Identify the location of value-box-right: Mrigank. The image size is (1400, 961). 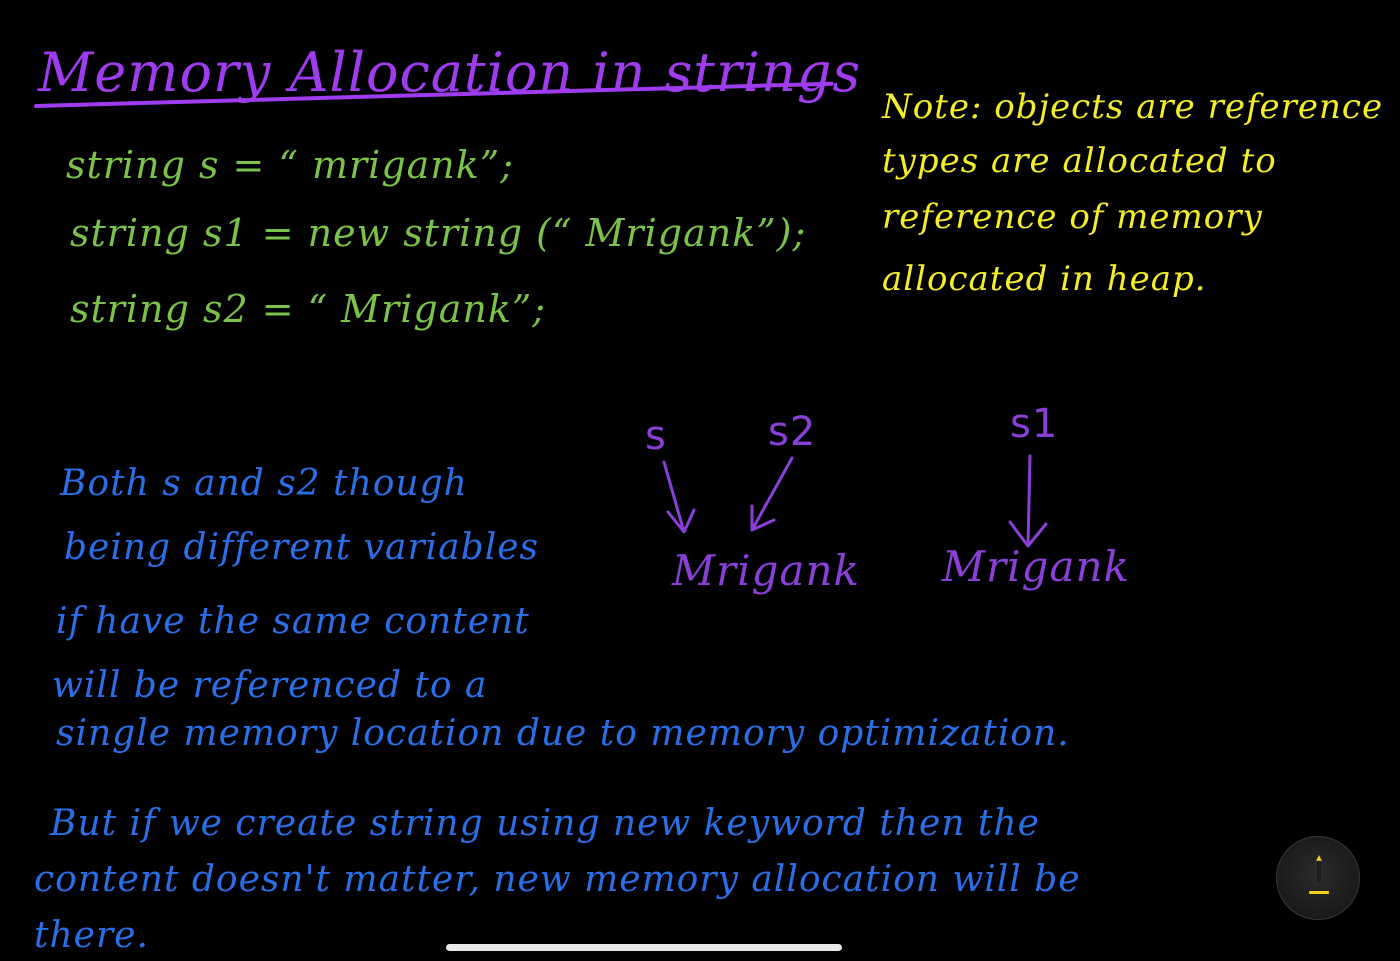
(1036, 566).